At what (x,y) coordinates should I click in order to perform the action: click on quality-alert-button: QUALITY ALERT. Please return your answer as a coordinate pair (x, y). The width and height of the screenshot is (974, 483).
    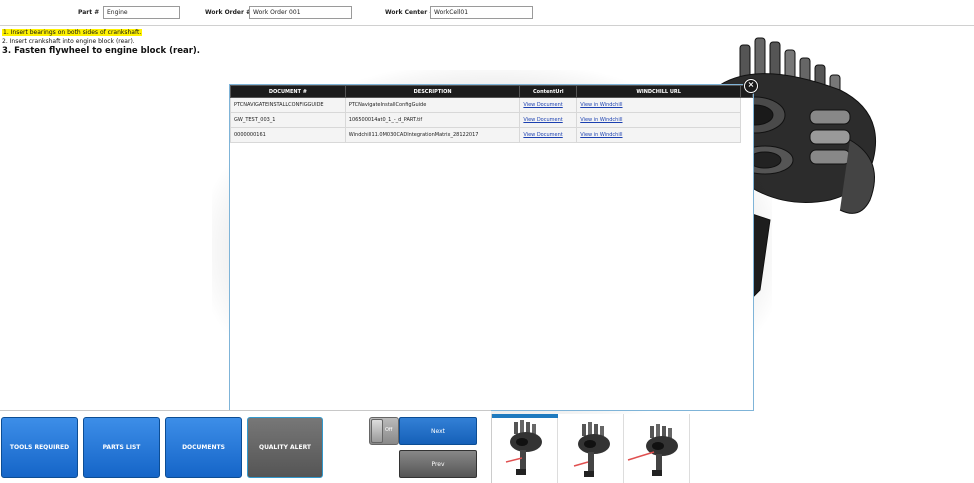
    Looking at the image, I should click on (285, 447).